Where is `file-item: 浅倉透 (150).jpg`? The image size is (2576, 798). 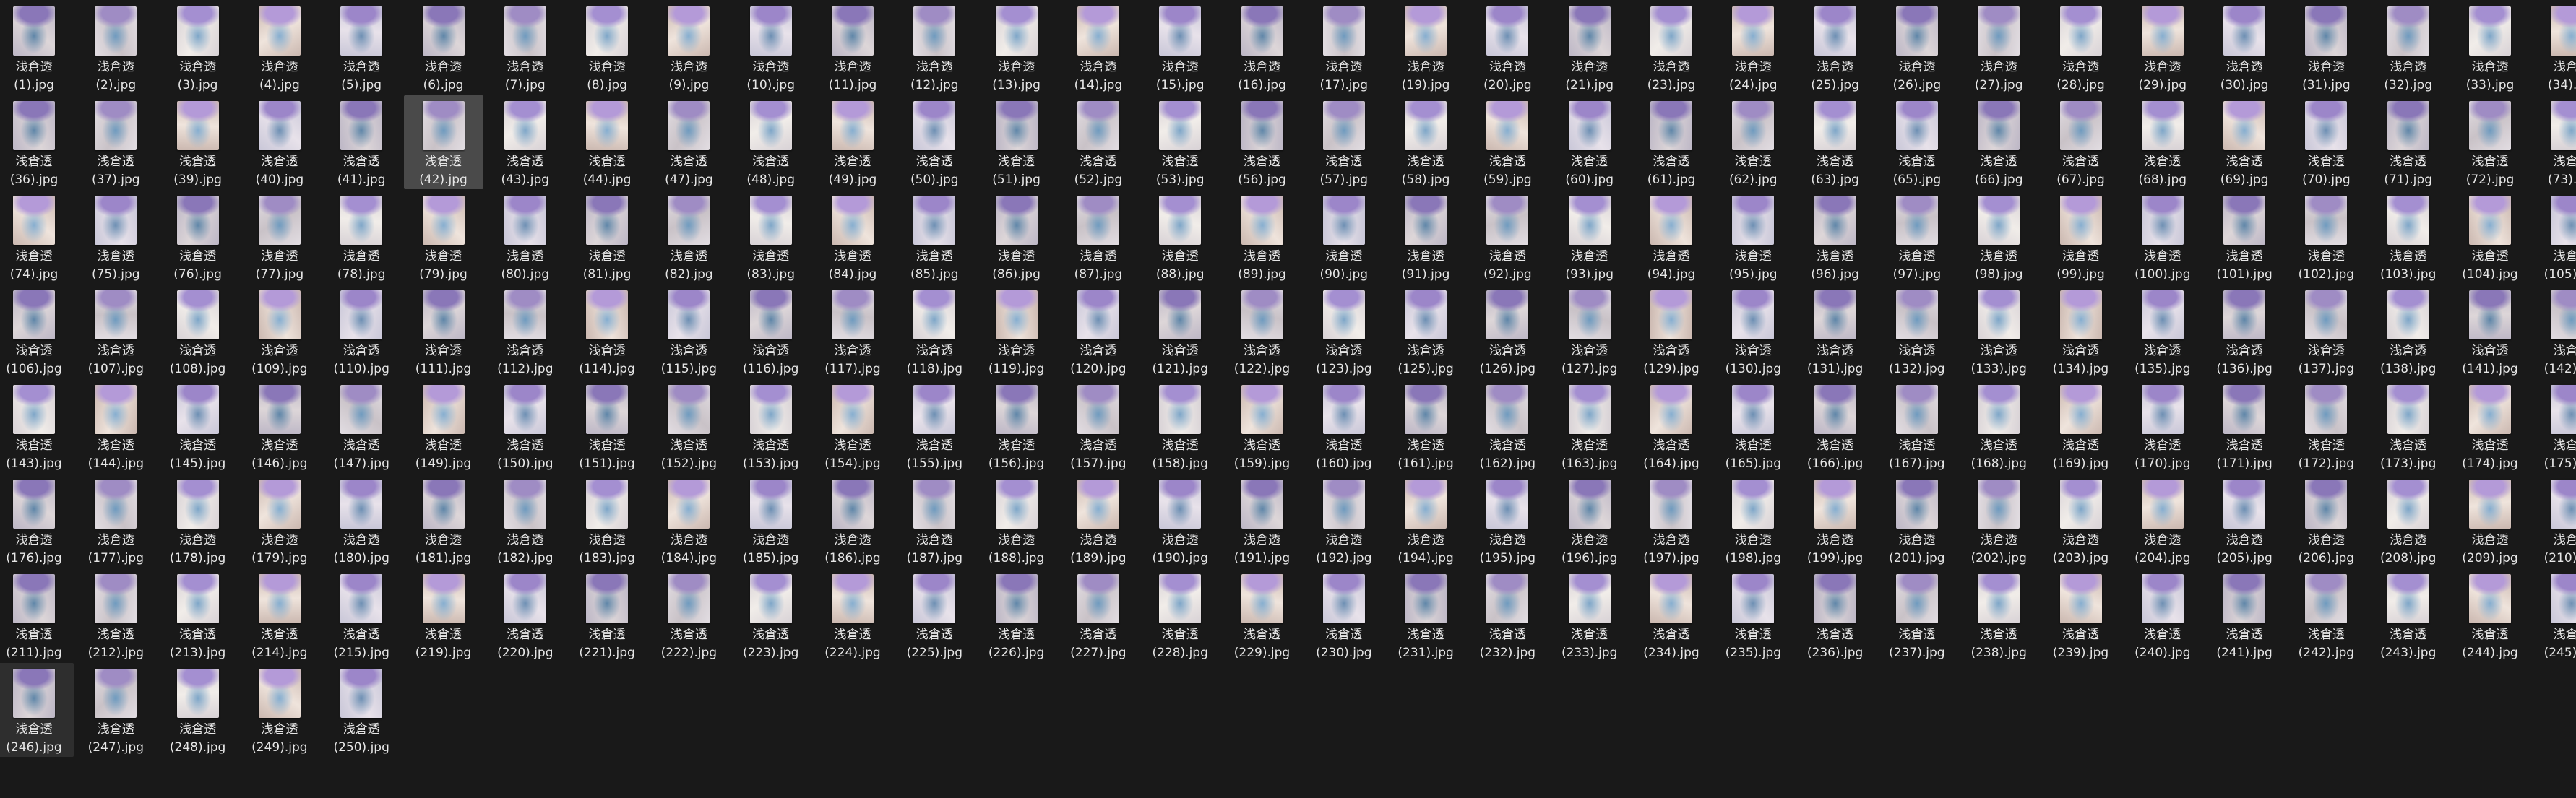
file-item: 浅倉透 (150).jpg is located at coordinates (525, 426).